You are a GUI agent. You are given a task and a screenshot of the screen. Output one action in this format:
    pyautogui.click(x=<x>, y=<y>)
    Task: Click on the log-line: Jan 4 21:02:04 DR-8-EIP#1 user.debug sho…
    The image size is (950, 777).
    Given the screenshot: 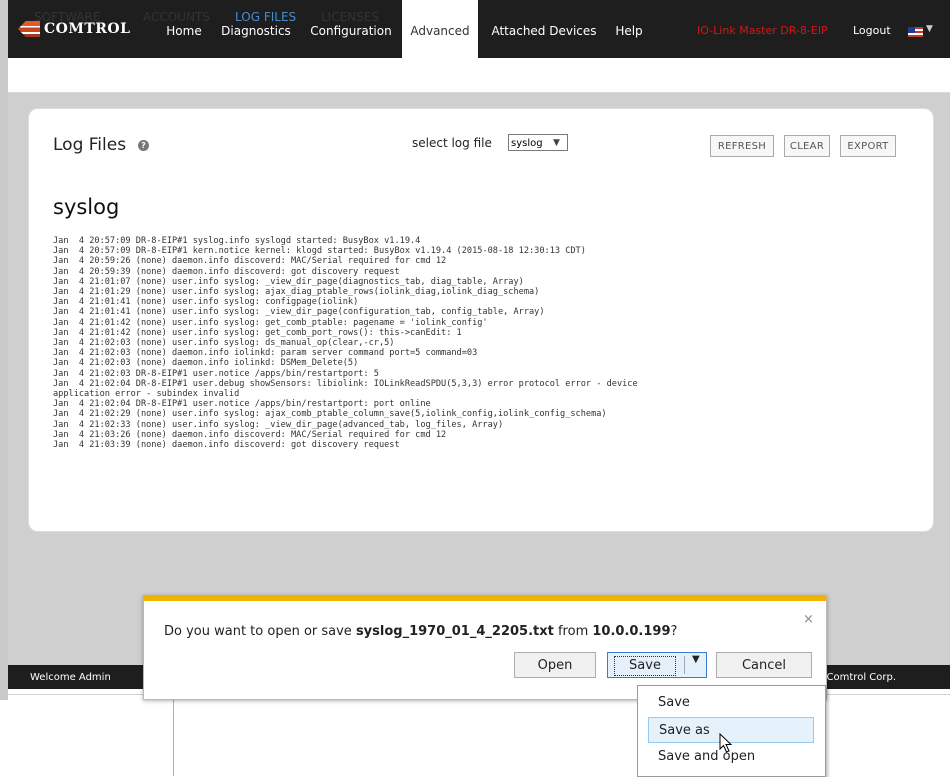 What is the action you would take?
    pyautogui.click(x=345, y=383)
    